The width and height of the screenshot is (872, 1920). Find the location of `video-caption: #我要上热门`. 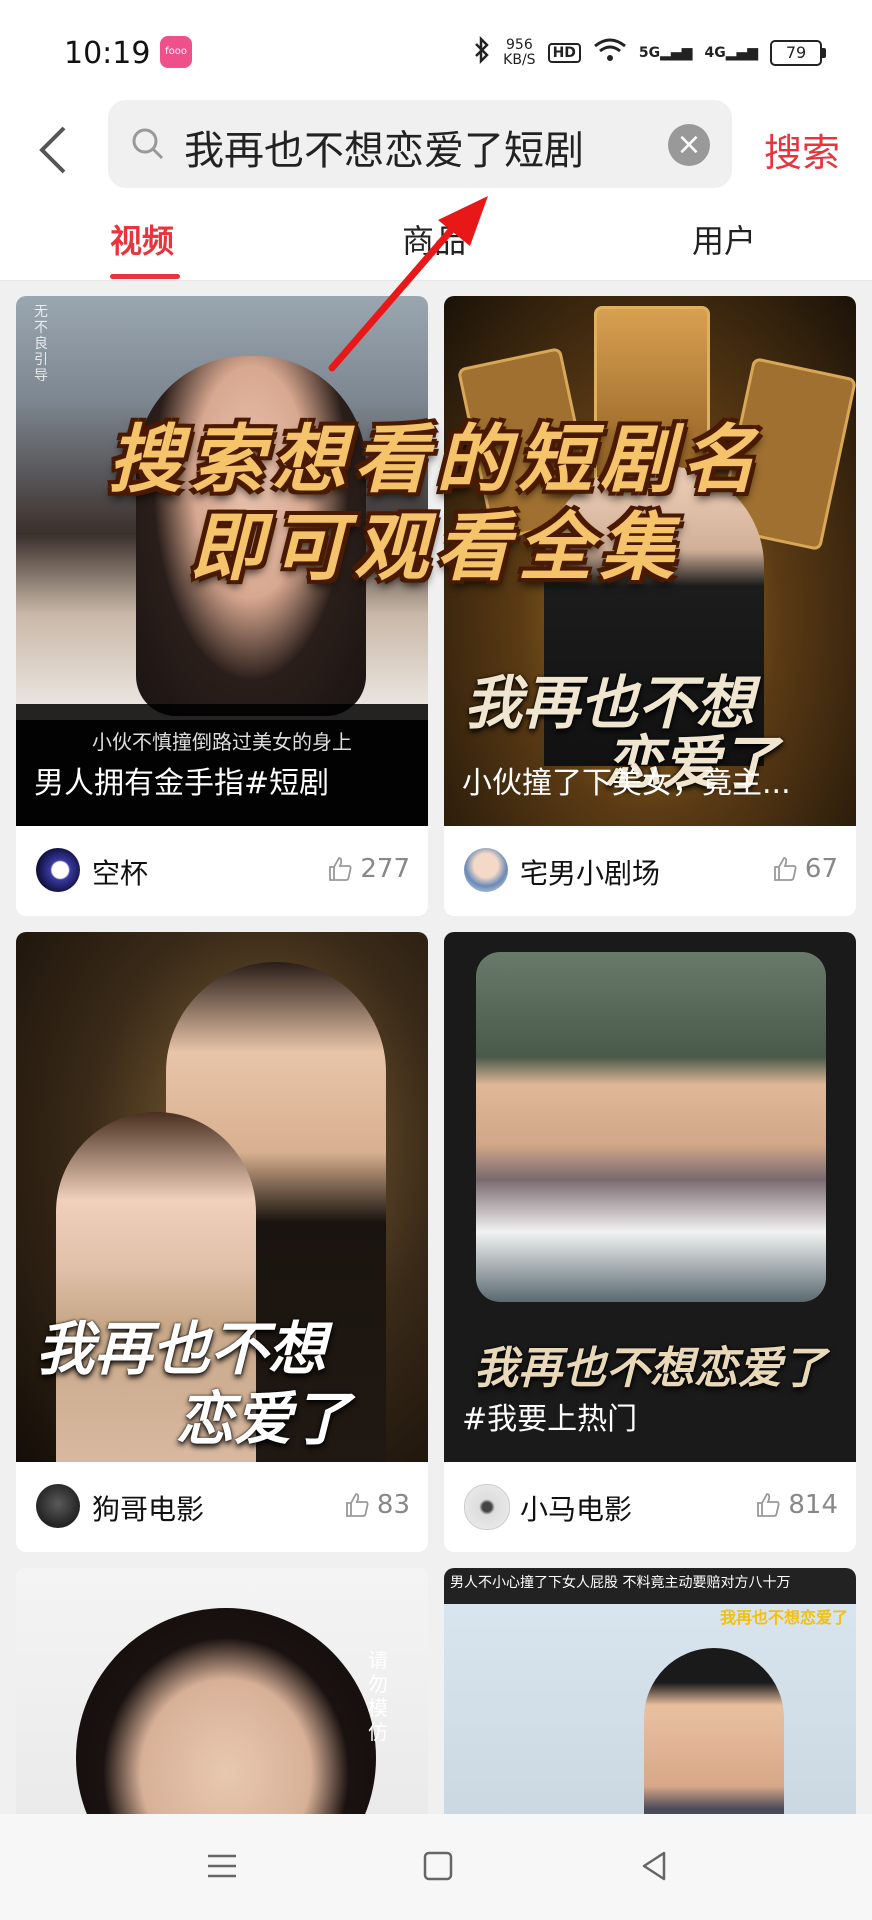

video-caption: #我要上热门 is located at coordinates (550, 1419).